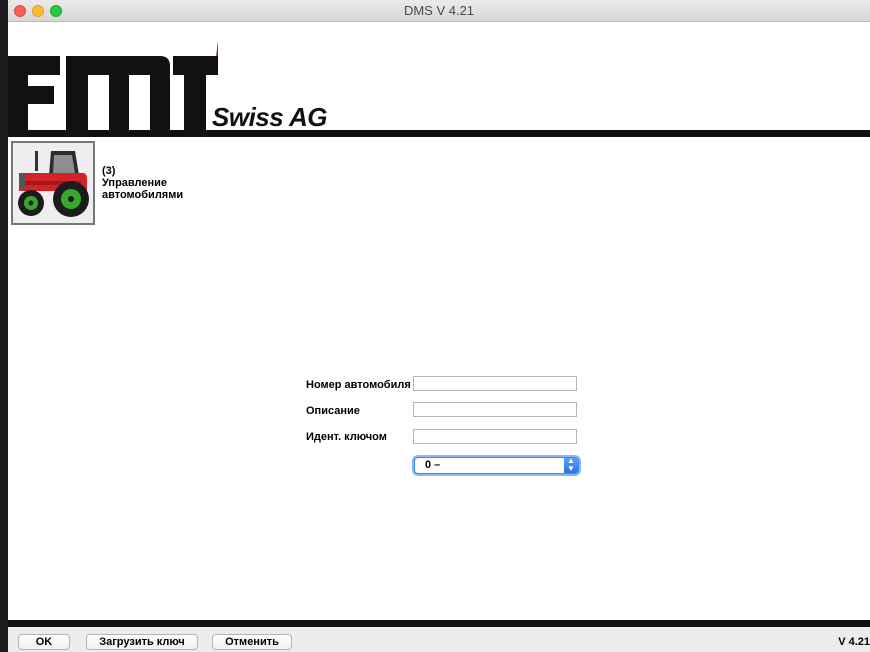  Describe the element at coordinates (495, 409) in the screenshot. I see `description-input` at that location.